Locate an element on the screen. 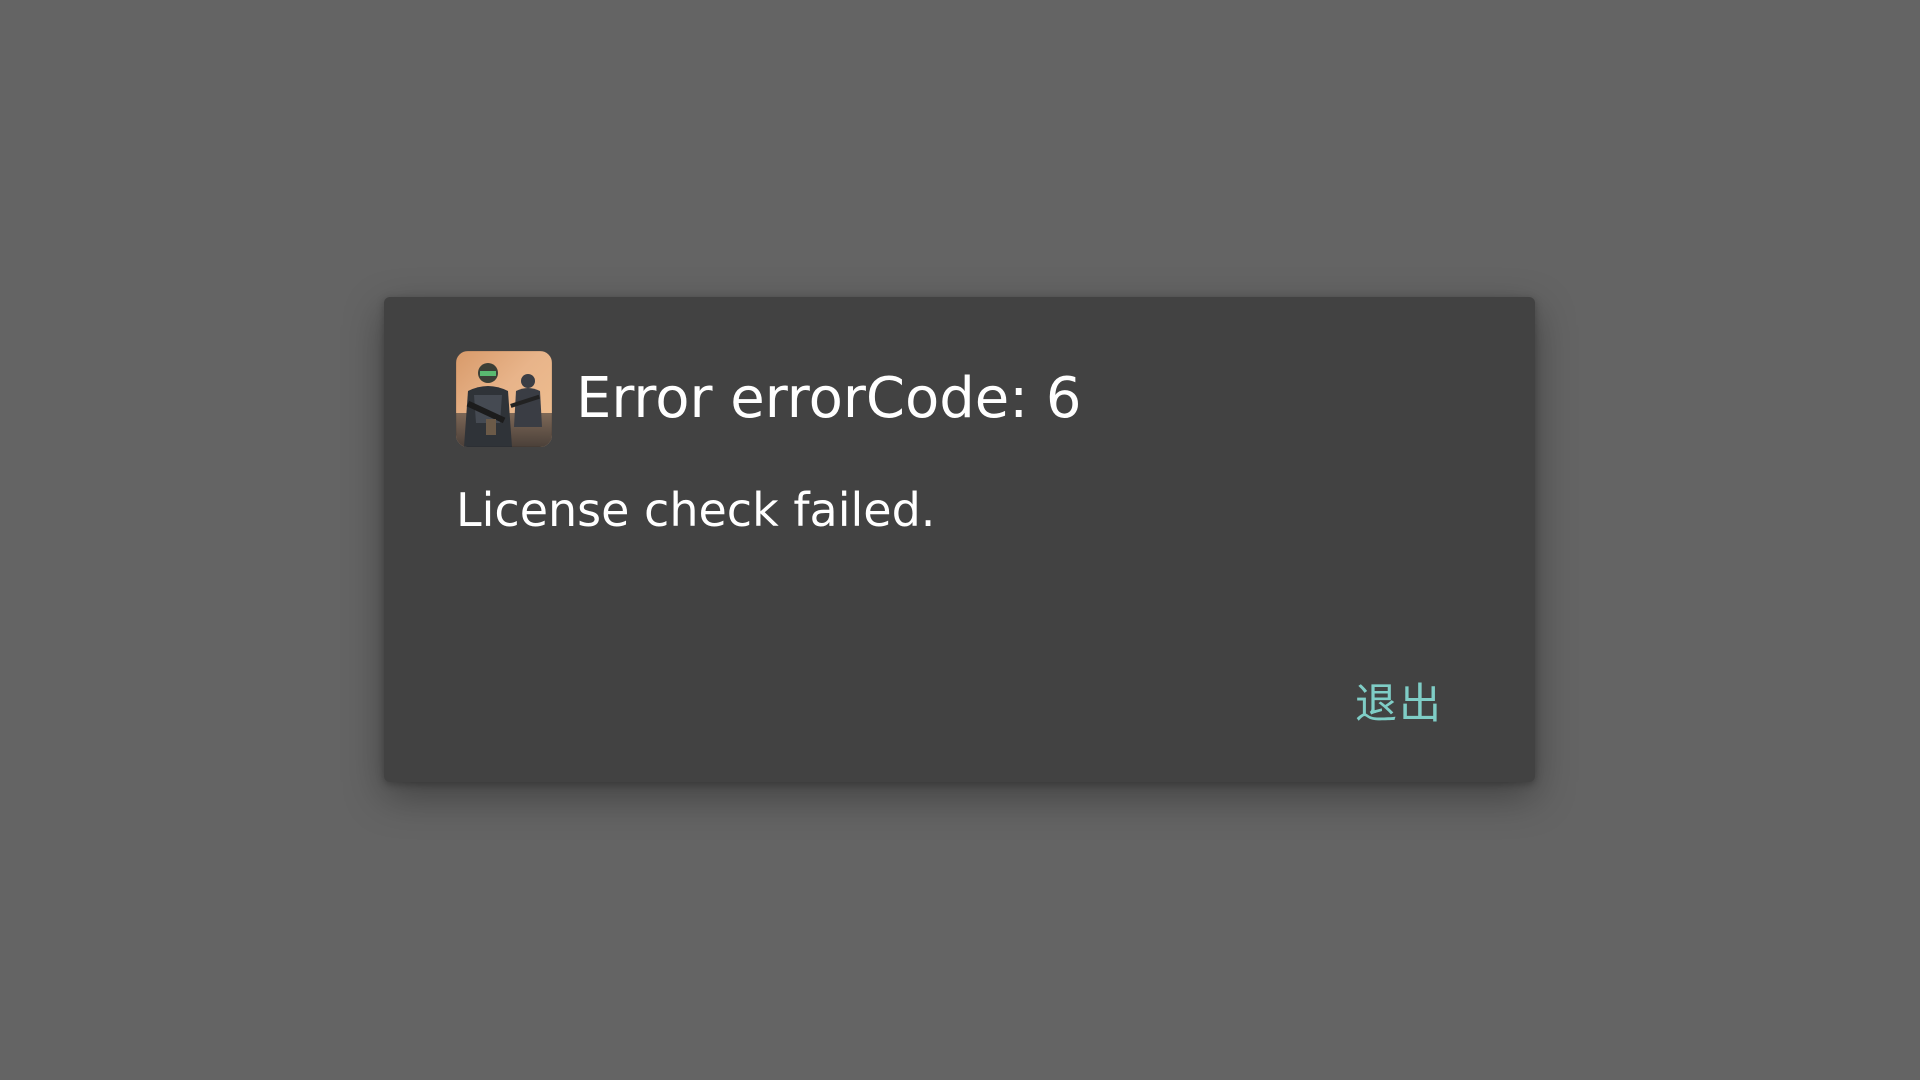 Image resolution: width=1920 pixels, height=1080 pixels. dialog-title: Error errorCode: 6 is located at coordinates (829, 398).